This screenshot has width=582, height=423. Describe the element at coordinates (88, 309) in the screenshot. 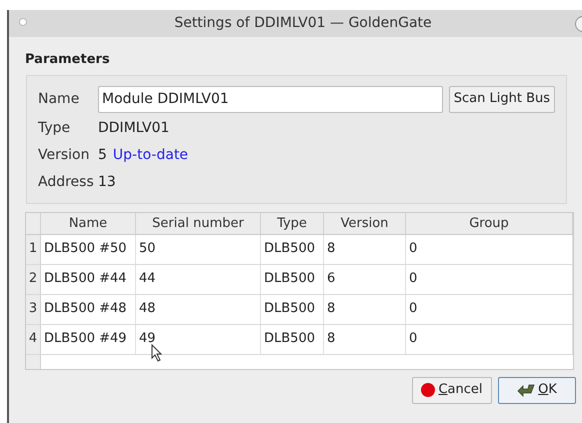

I see `table-cell: DLB500 #48` at that location.